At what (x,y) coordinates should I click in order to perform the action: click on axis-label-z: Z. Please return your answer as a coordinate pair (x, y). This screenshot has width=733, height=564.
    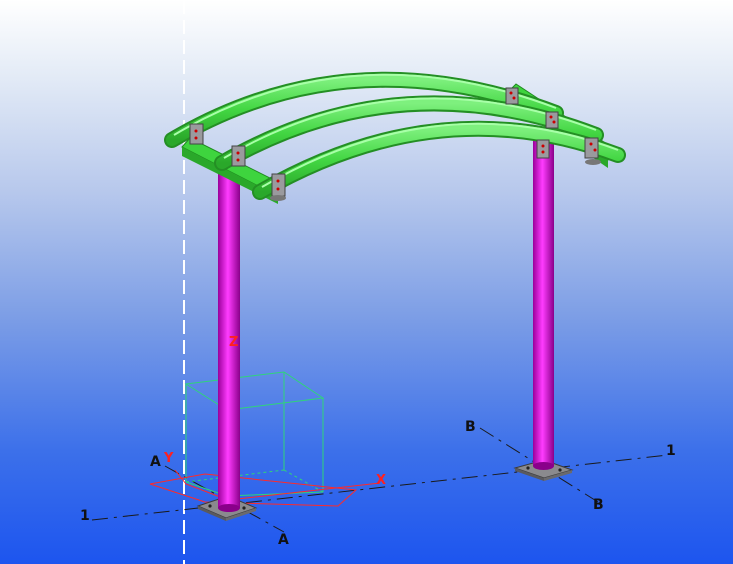
    Looking at the image, I should click on (233, 342).